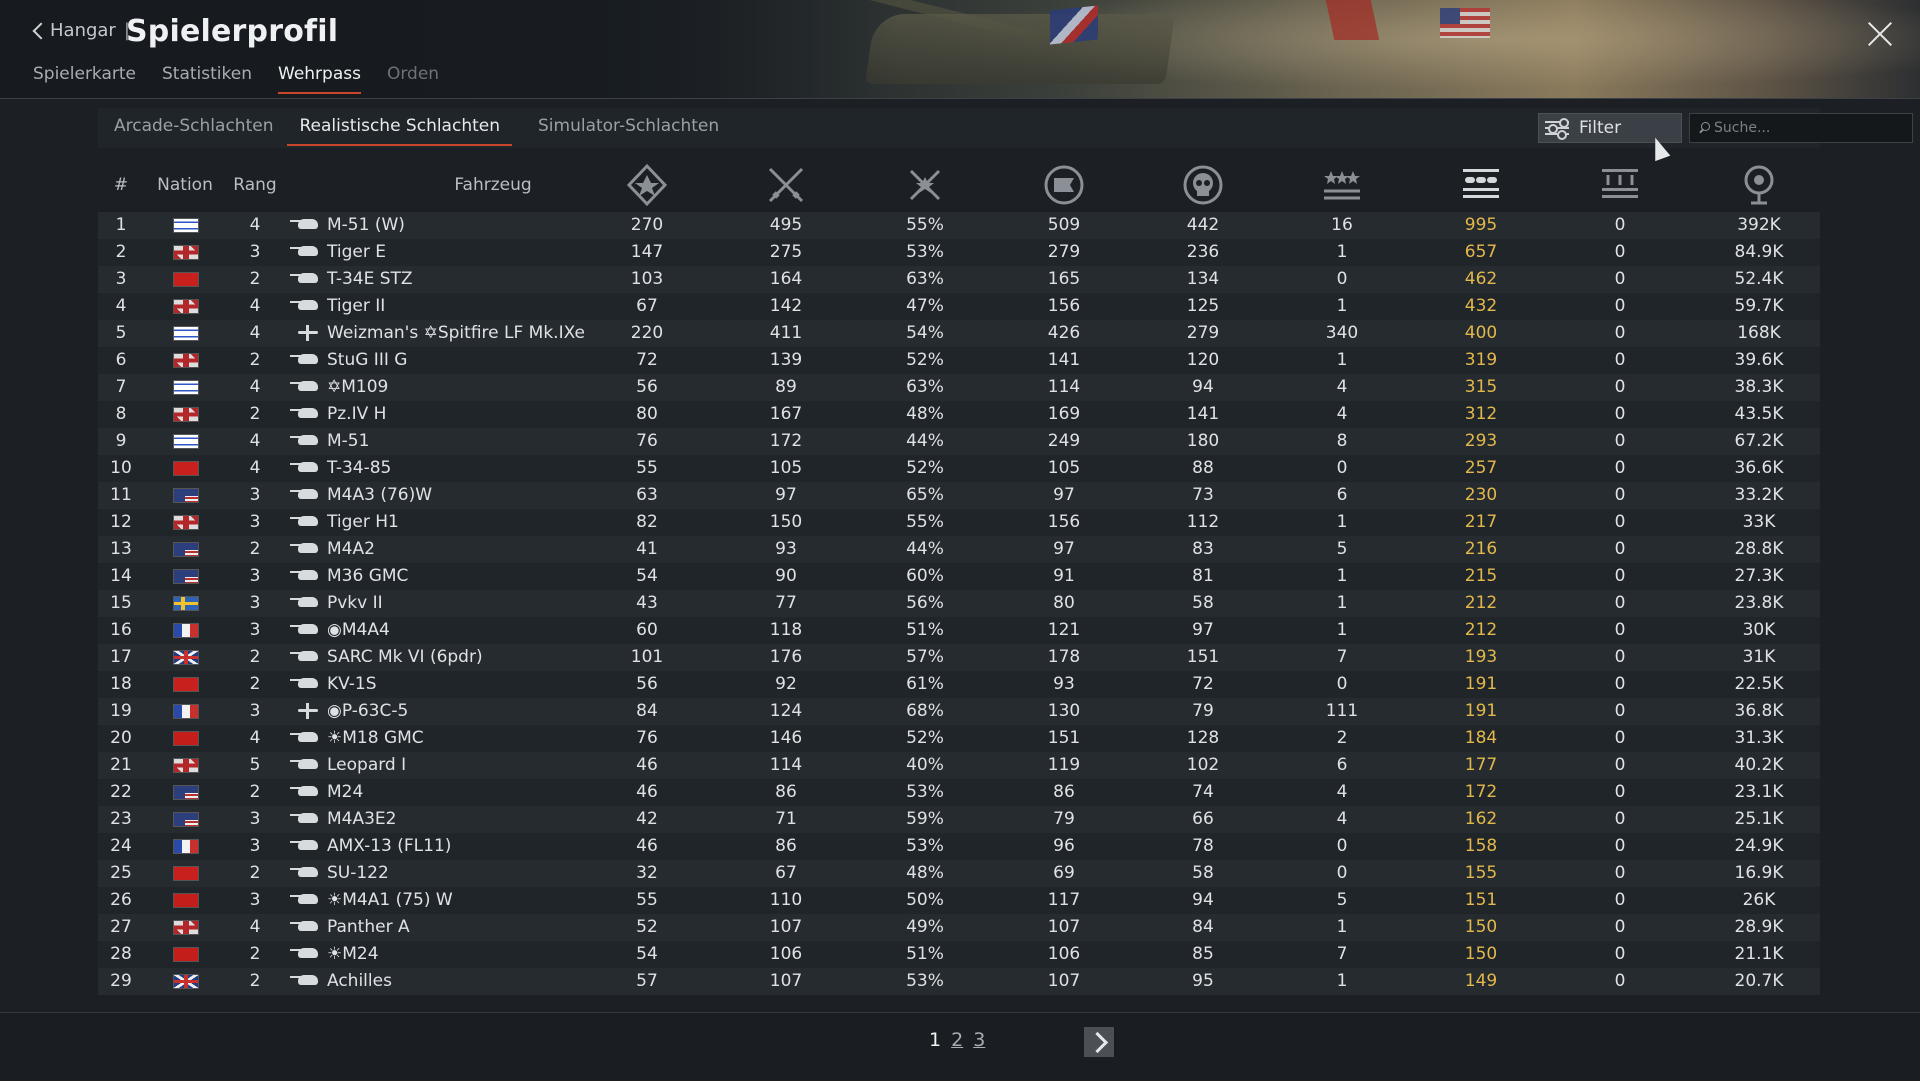 The image size is (1920, 1081). What do you see at coordinates (1481, 185) in the screenshot?
I see `col-ground-kills` at bounding box center [1481, 185].